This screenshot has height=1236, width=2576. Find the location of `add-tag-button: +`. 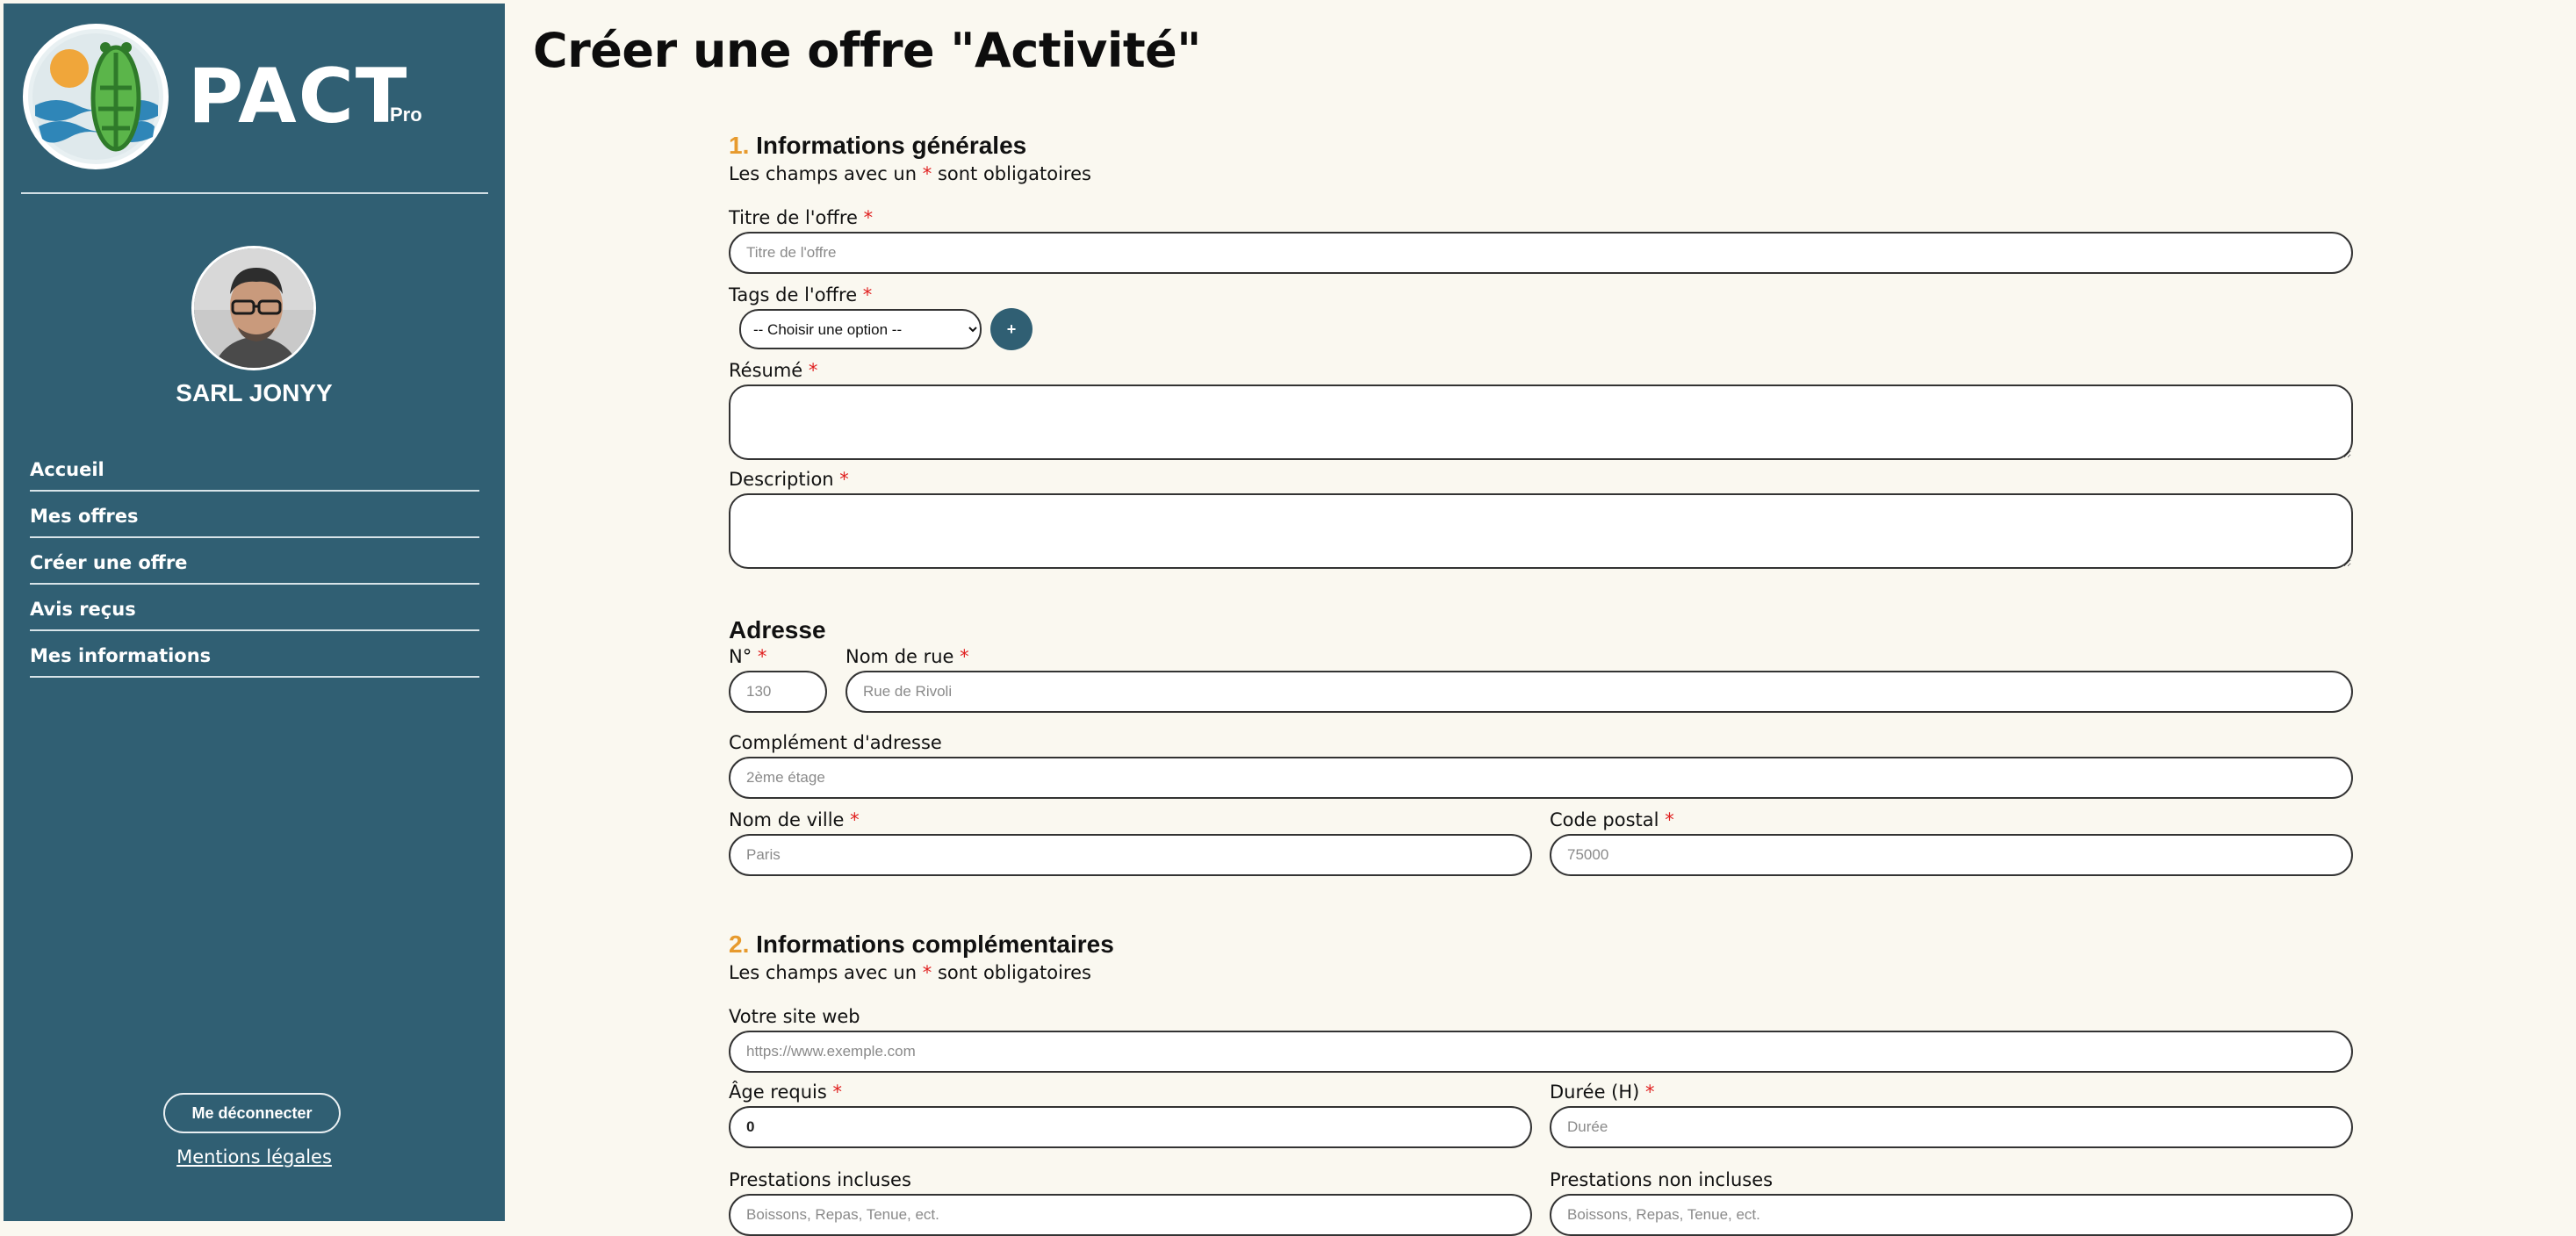

add-tag-button: + is located at coordinates (1011, 329).